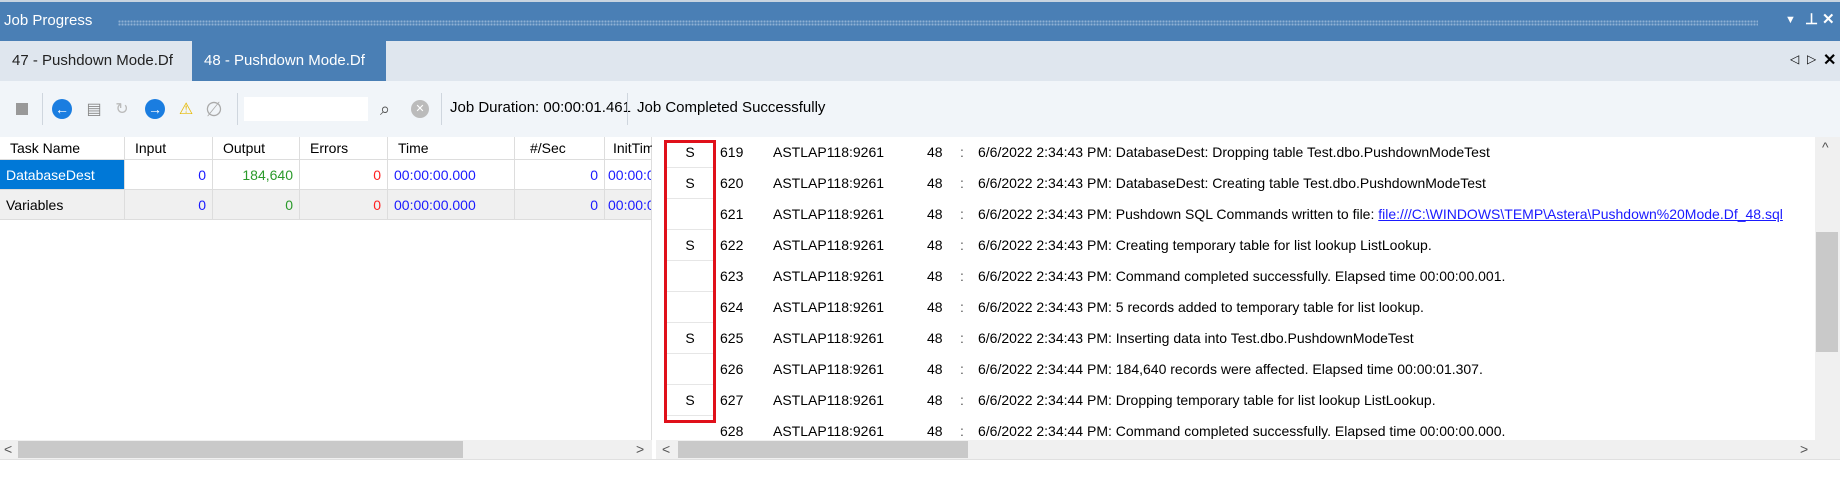  I want to click on back-icon: ←, so click(62, 109).